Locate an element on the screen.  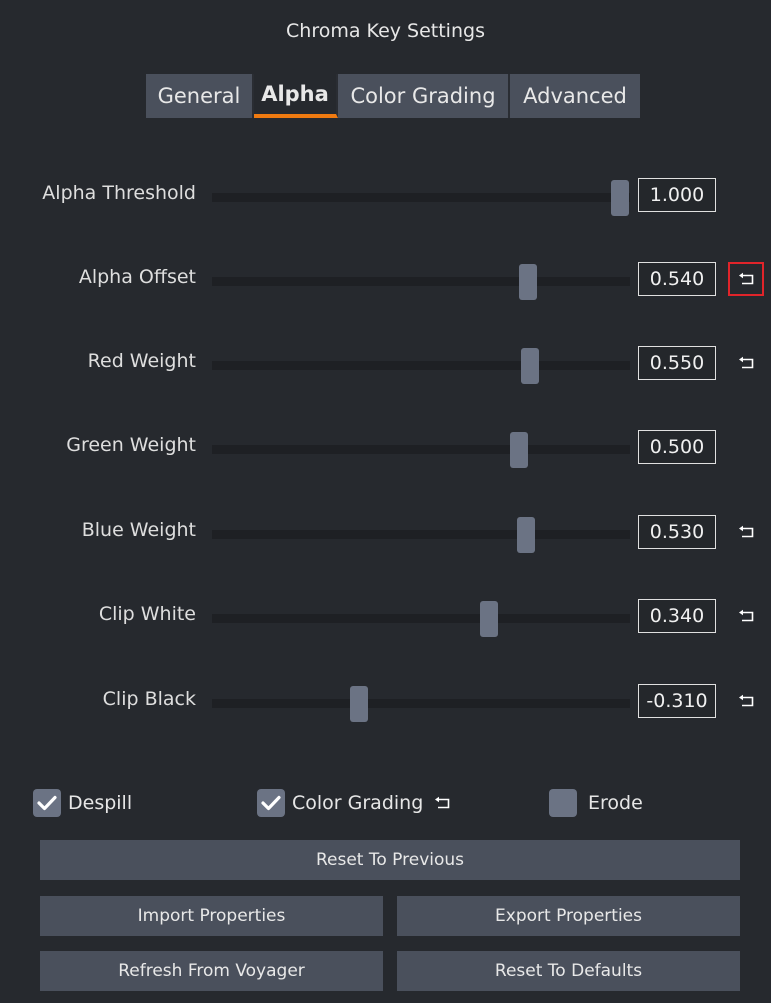
despill-label: Despill is located at coordinates (100, 803).